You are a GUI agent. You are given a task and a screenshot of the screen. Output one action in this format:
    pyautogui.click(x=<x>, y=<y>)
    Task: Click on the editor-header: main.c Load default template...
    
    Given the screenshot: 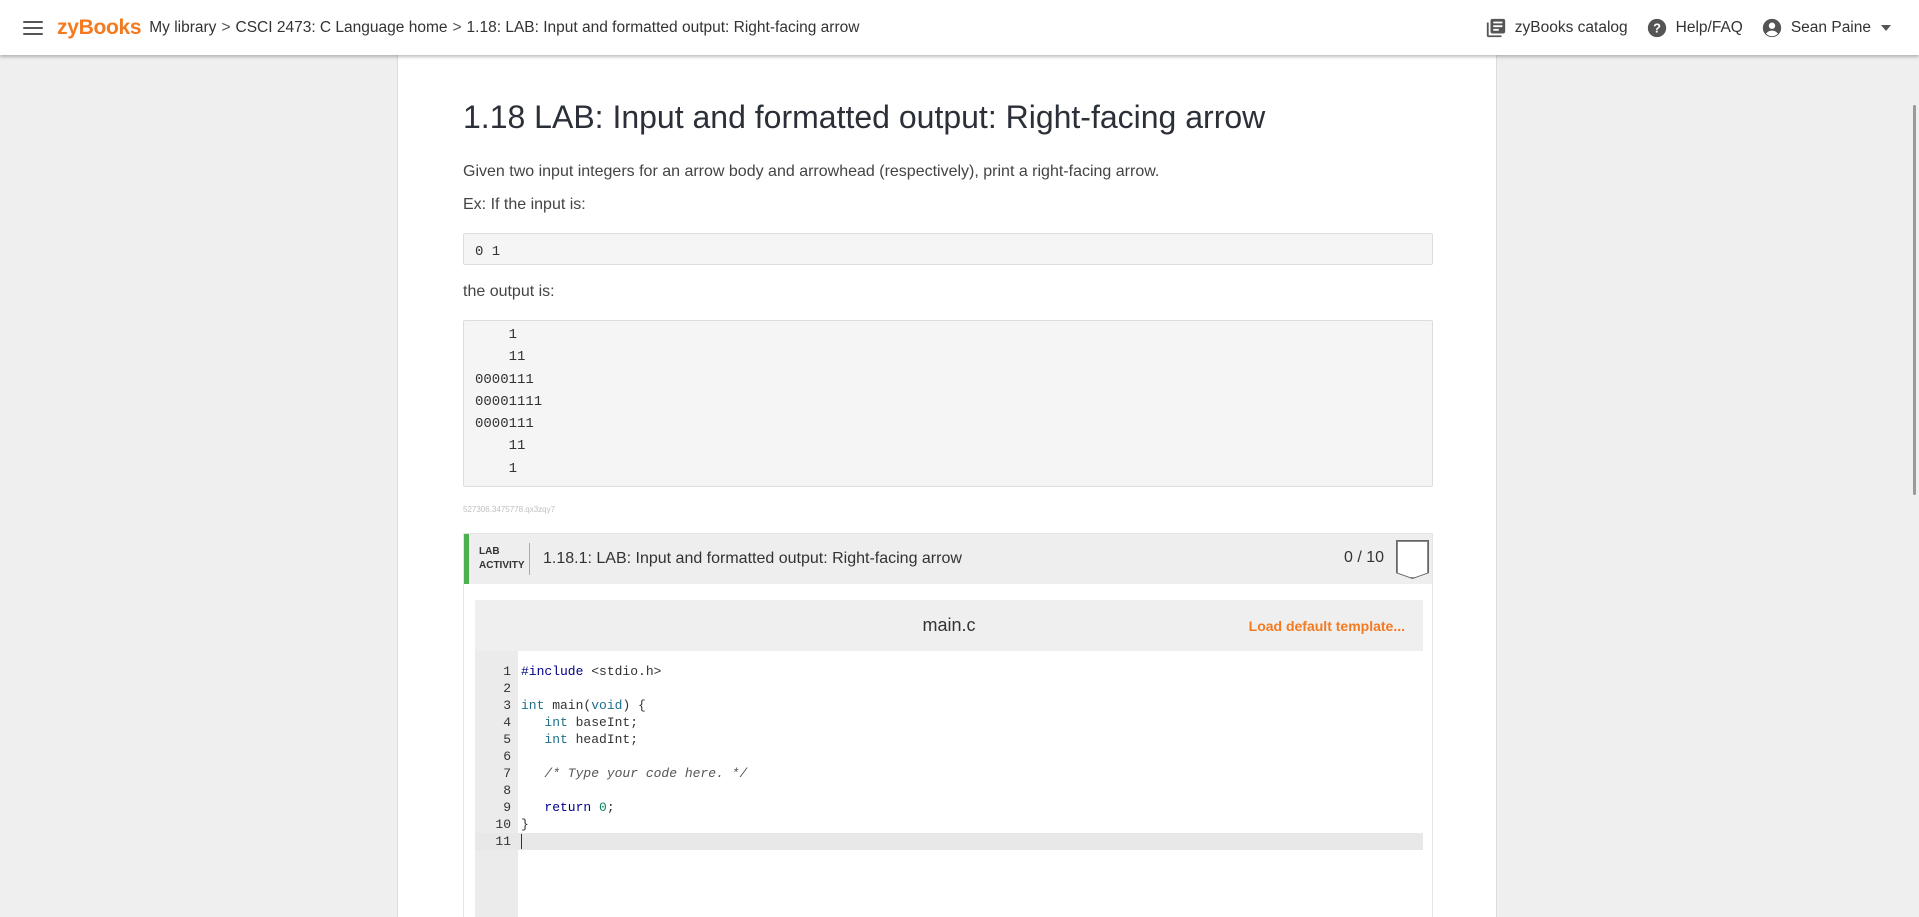 What is the action you would take?
    pyautogui.click(x=949, y=625)
    